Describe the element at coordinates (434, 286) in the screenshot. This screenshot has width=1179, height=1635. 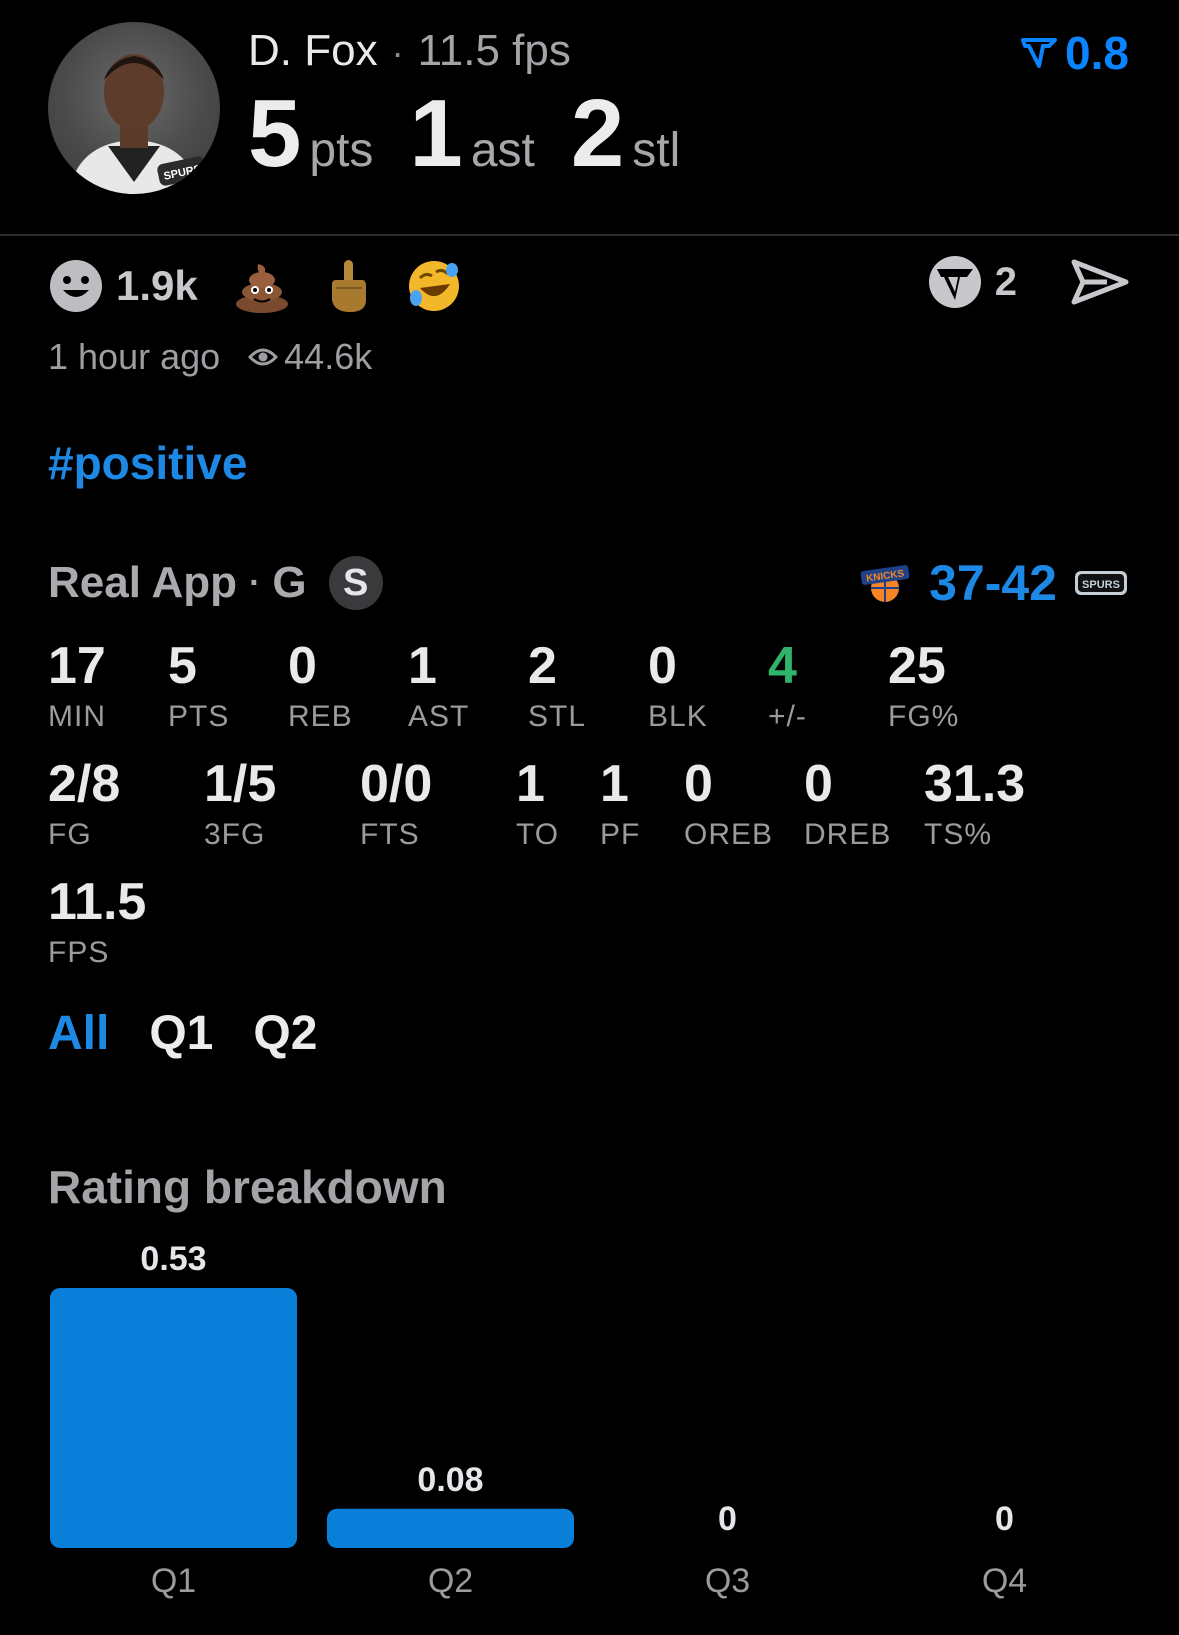
I see `rolling-laughing-emoji-icon` at that location.